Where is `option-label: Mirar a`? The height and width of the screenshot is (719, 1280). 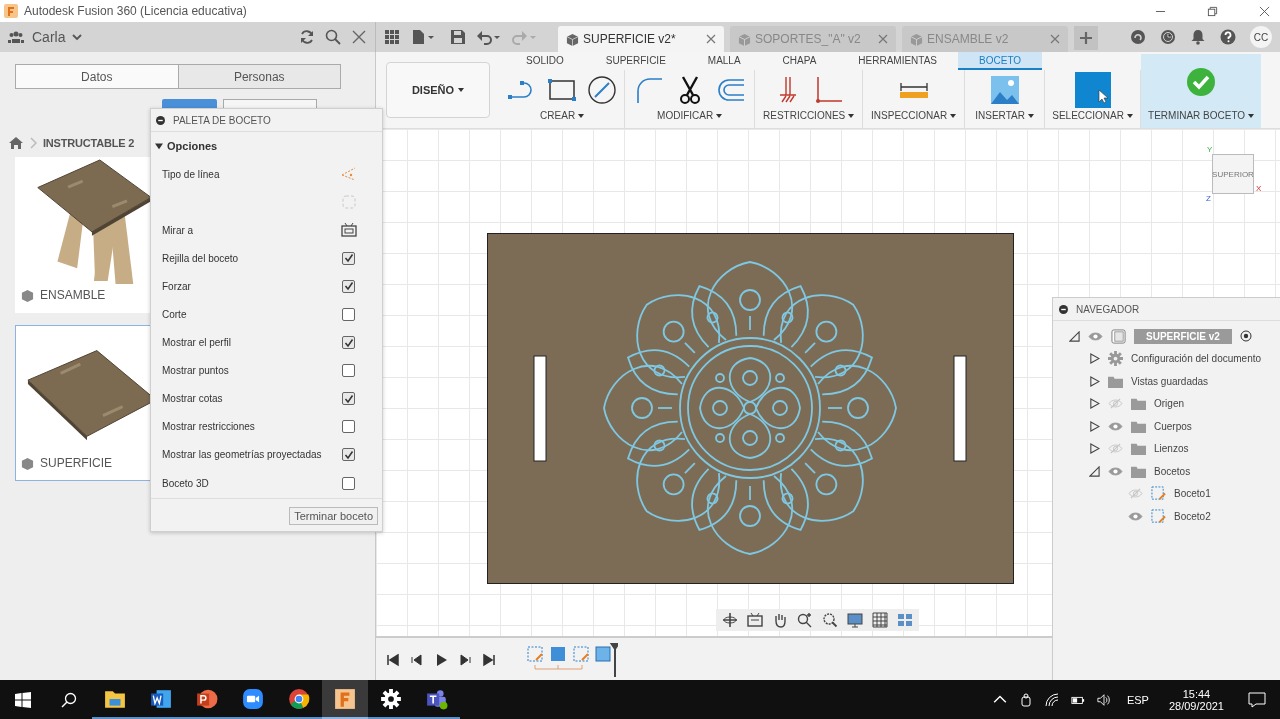 option-label: Mirar a is located at coordinates (178, 230).